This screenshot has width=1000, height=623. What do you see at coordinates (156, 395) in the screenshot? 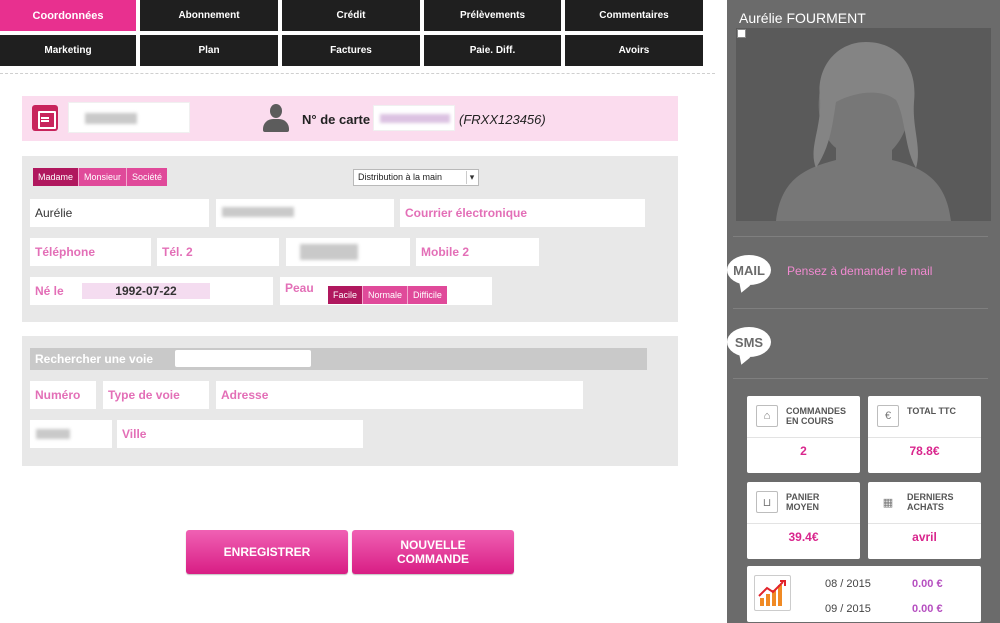
I see `street-type-field: Type de voie` at bounding box center [156, 395].